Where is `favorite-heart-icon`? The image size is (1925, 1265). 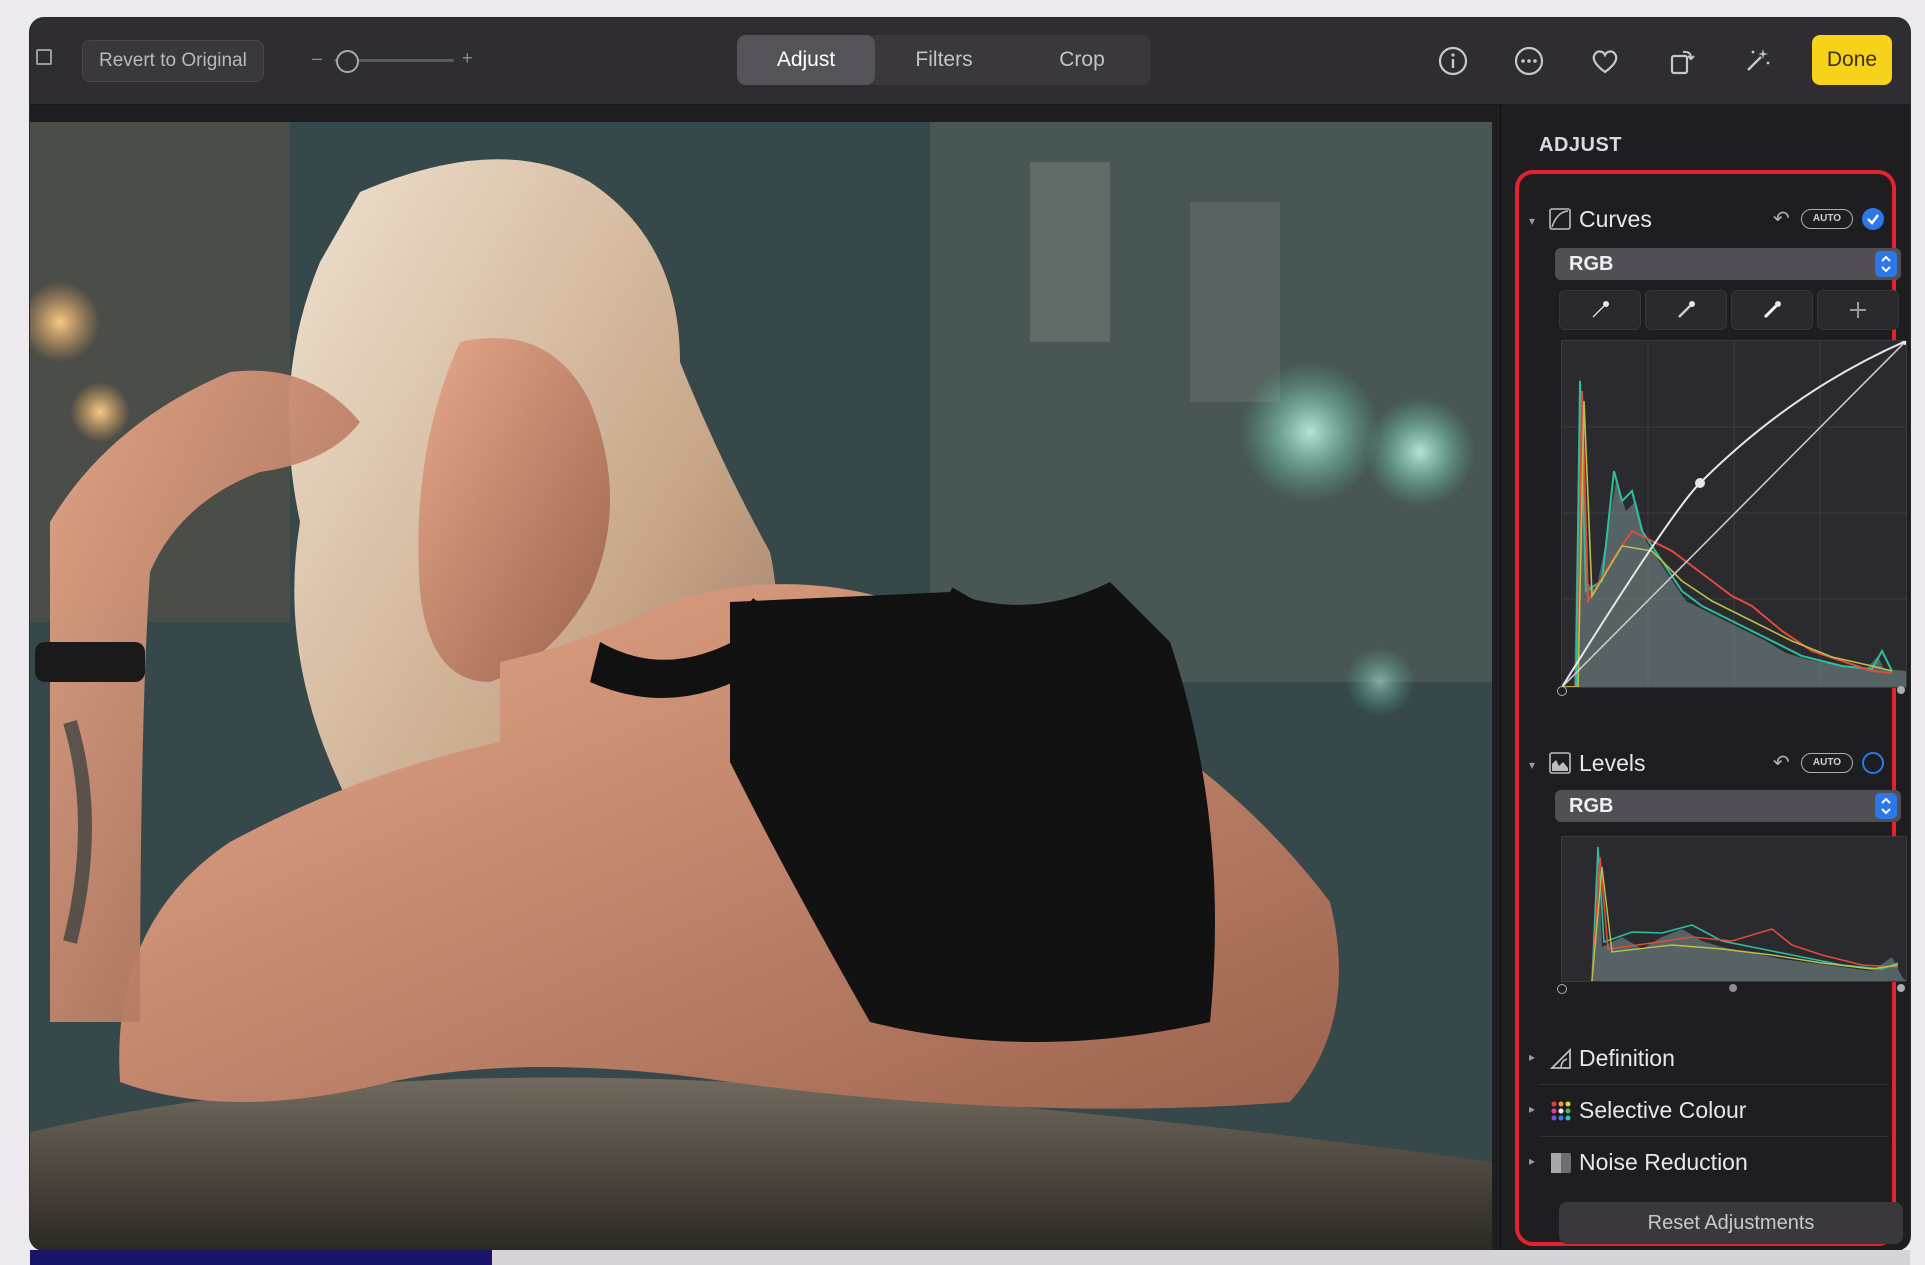 favorite-heart-icon is located at coordinates (1605, 61).